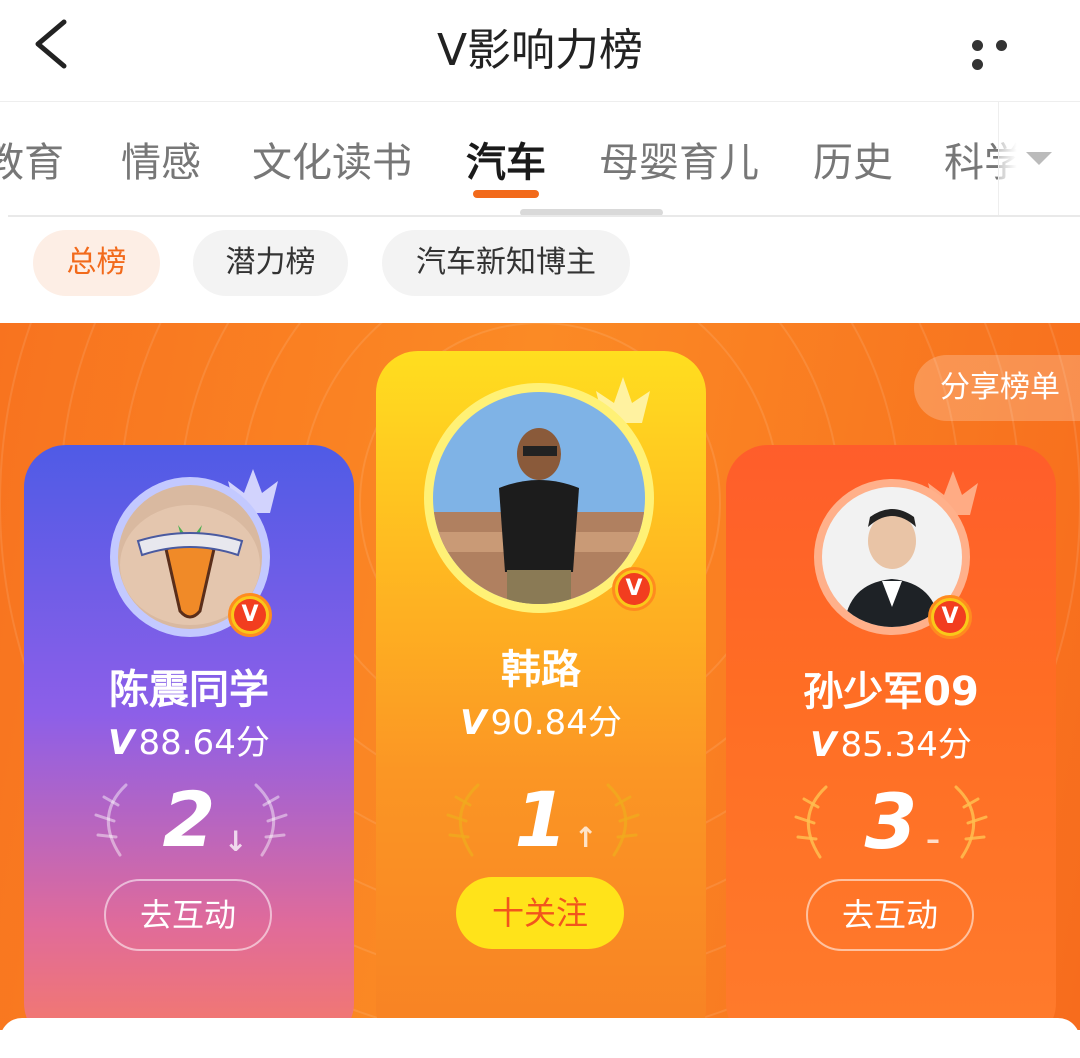  Describe the element at coordinates (32, 159) in the screenshot. I see `tab-education: 教育` at that location.